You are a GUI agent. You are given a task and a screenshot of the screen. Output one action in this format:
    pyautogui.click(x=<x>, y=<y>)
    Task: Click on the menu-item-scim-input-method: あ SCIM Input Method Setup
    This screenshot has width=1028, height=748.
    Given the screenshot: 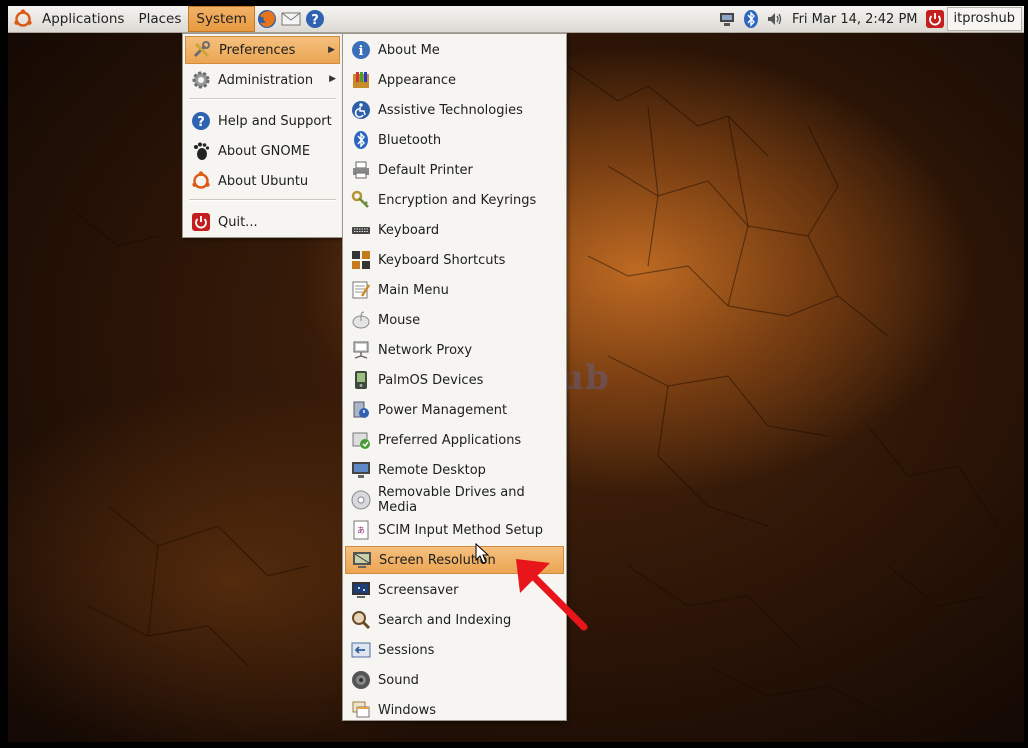 What is the action you would take?
    pyautogui.click(x=454, y=530)
    